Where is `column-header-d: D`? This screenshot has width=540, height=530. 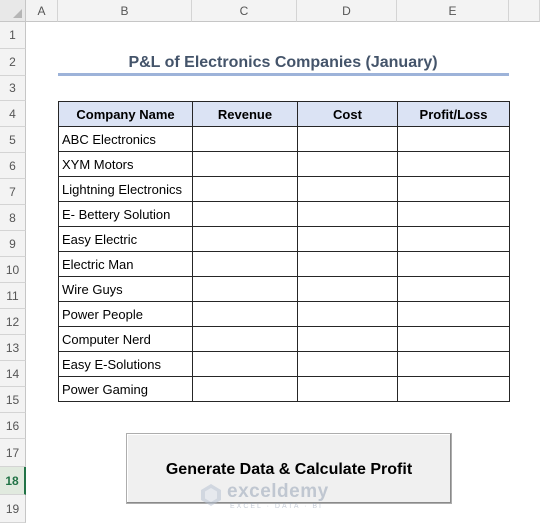
column-header-d: D is located at coordinates (347, 11).